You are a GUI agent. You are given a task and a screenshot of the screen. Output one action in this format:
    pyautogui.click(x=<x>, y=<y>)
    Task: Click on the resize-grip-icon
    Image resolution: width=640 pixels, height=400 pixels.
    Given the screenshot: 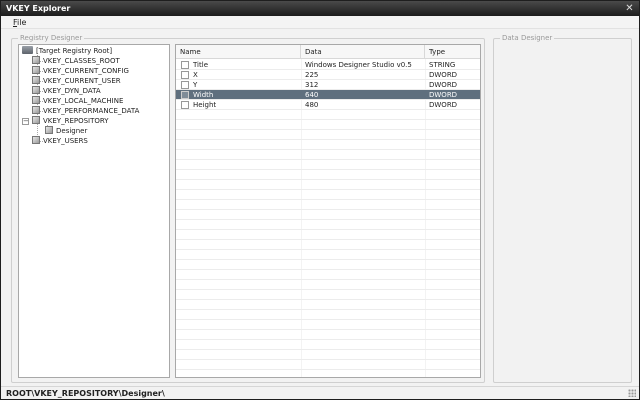 What is the action you would take?
    pyautogui.click(x=632, y=393)
    